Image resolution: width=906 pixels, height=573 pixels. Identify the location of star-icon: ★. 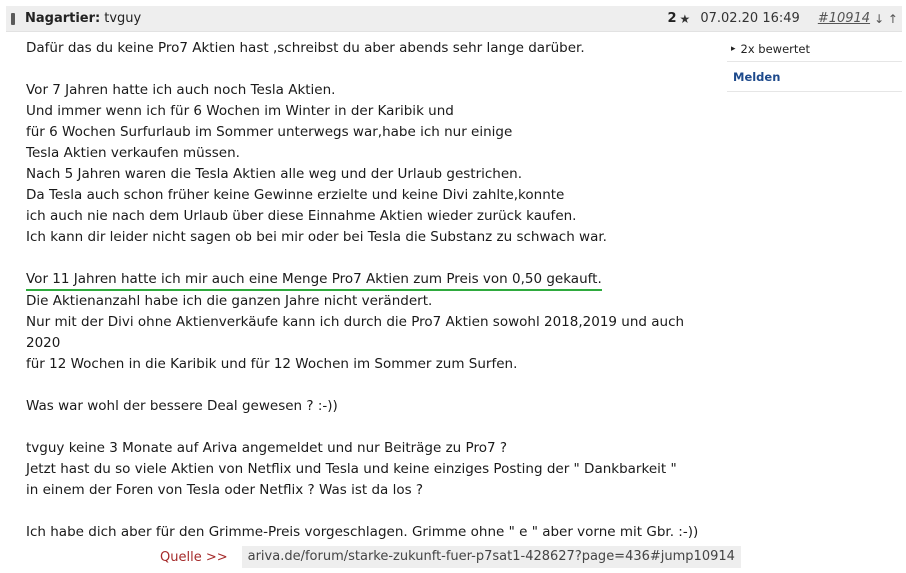
(685, 18).